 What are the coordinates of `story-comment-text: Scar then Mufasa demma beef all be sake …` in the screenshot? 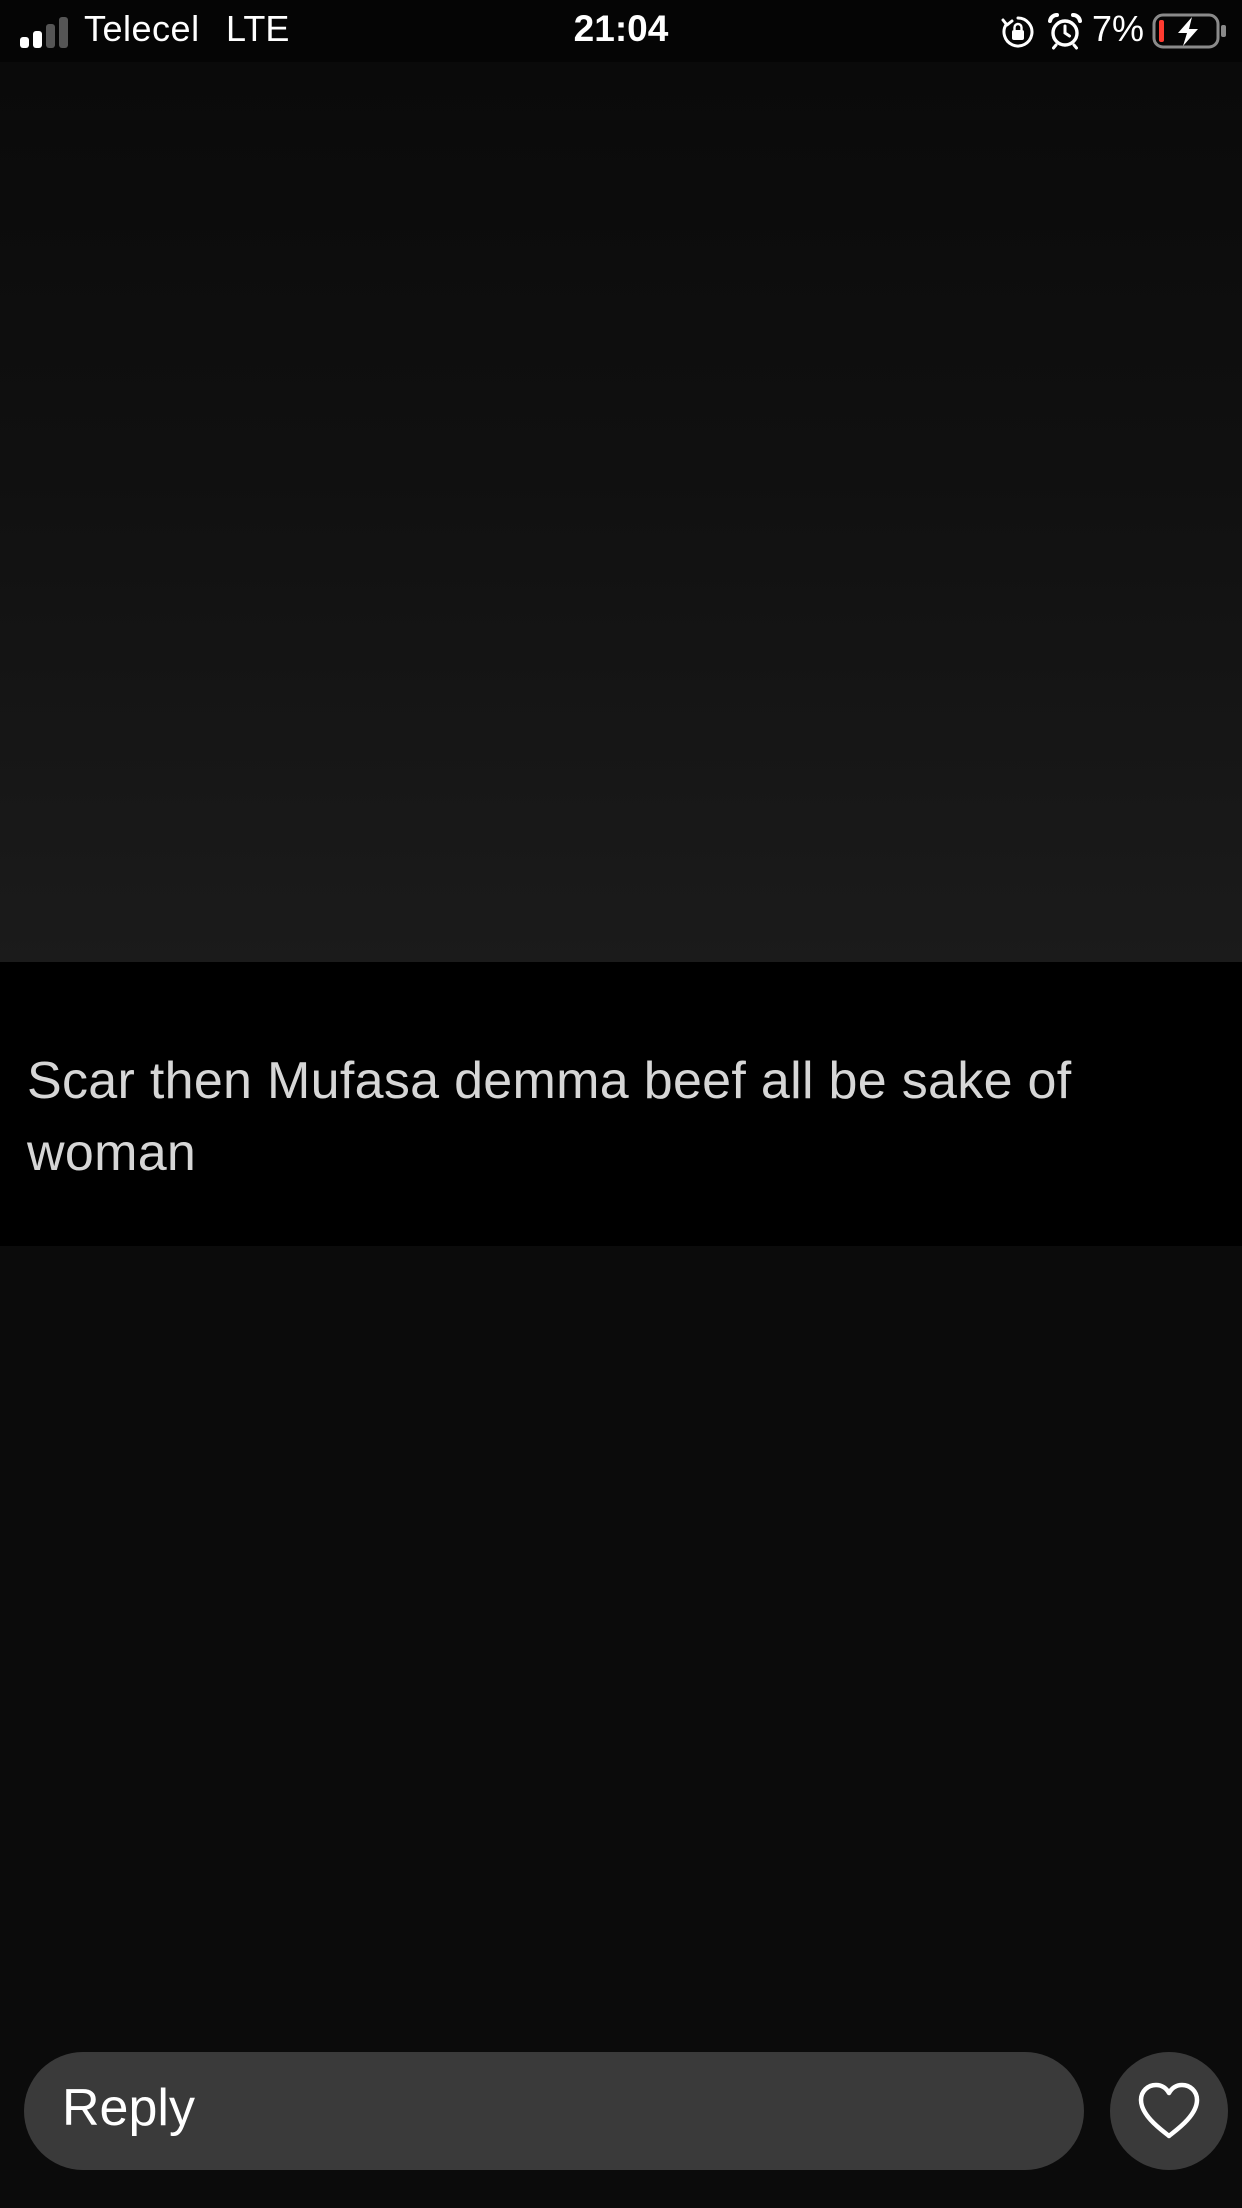 It's located at (549, 1117).